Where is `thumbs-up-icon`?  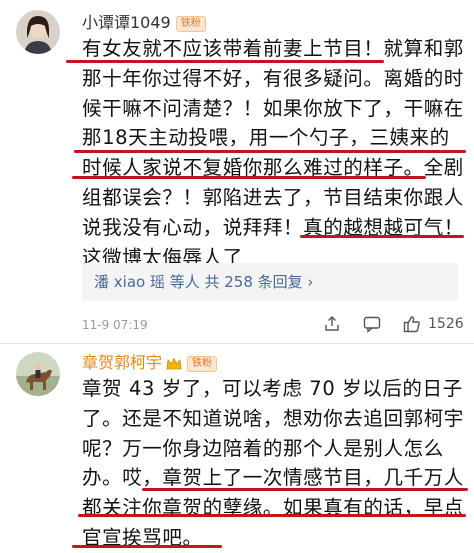
thumbs-up-icon is located at coordinates (411, 324).